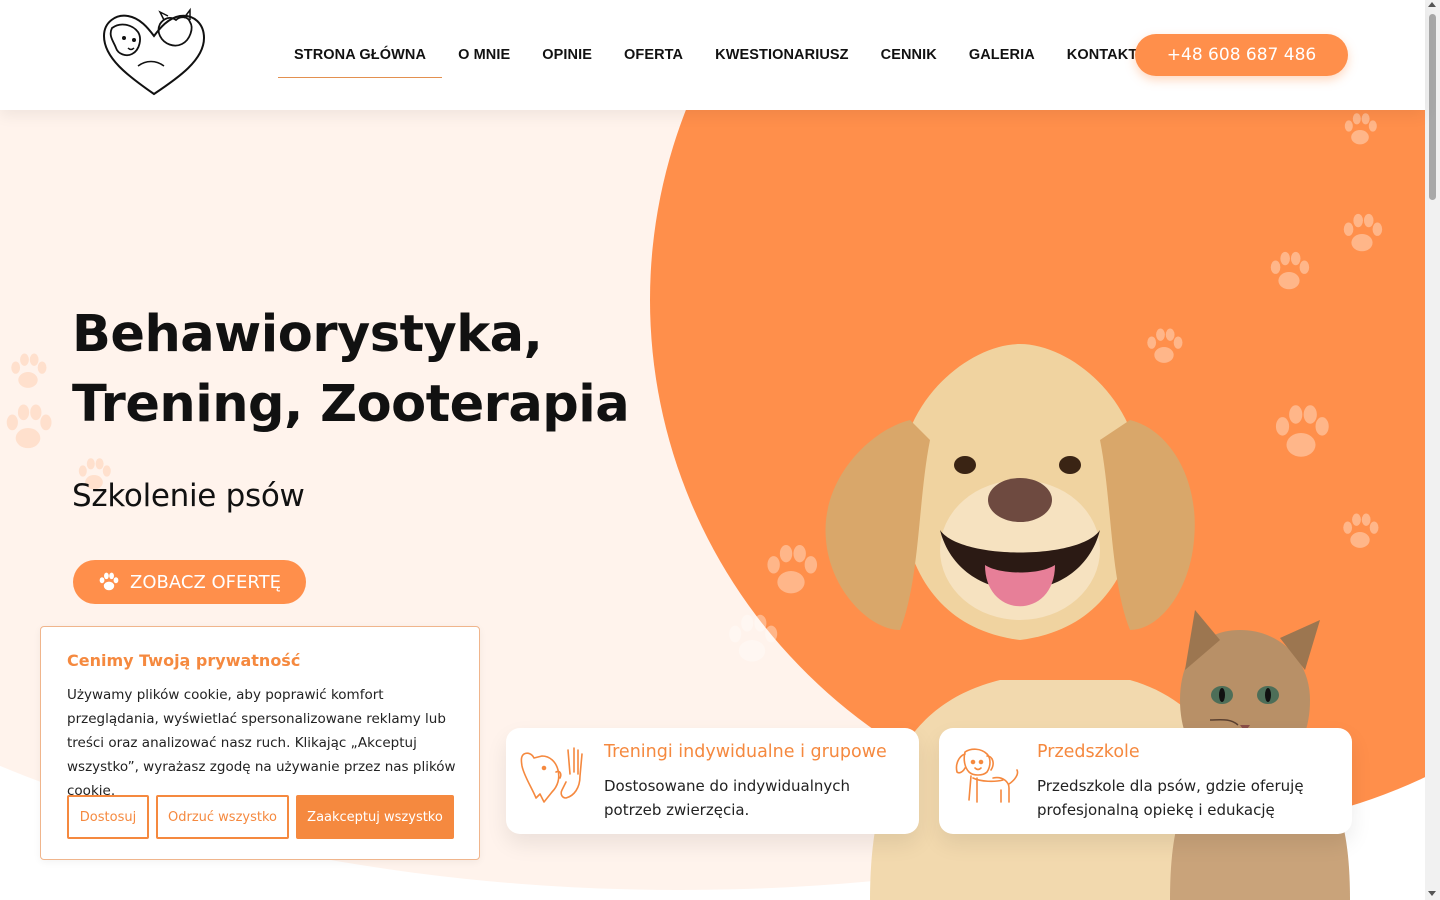 This screenshot has height=900, width=1440. Describe the element at coordinates (987, 775) in the screenshot. I see `puppy-icon` at that location.